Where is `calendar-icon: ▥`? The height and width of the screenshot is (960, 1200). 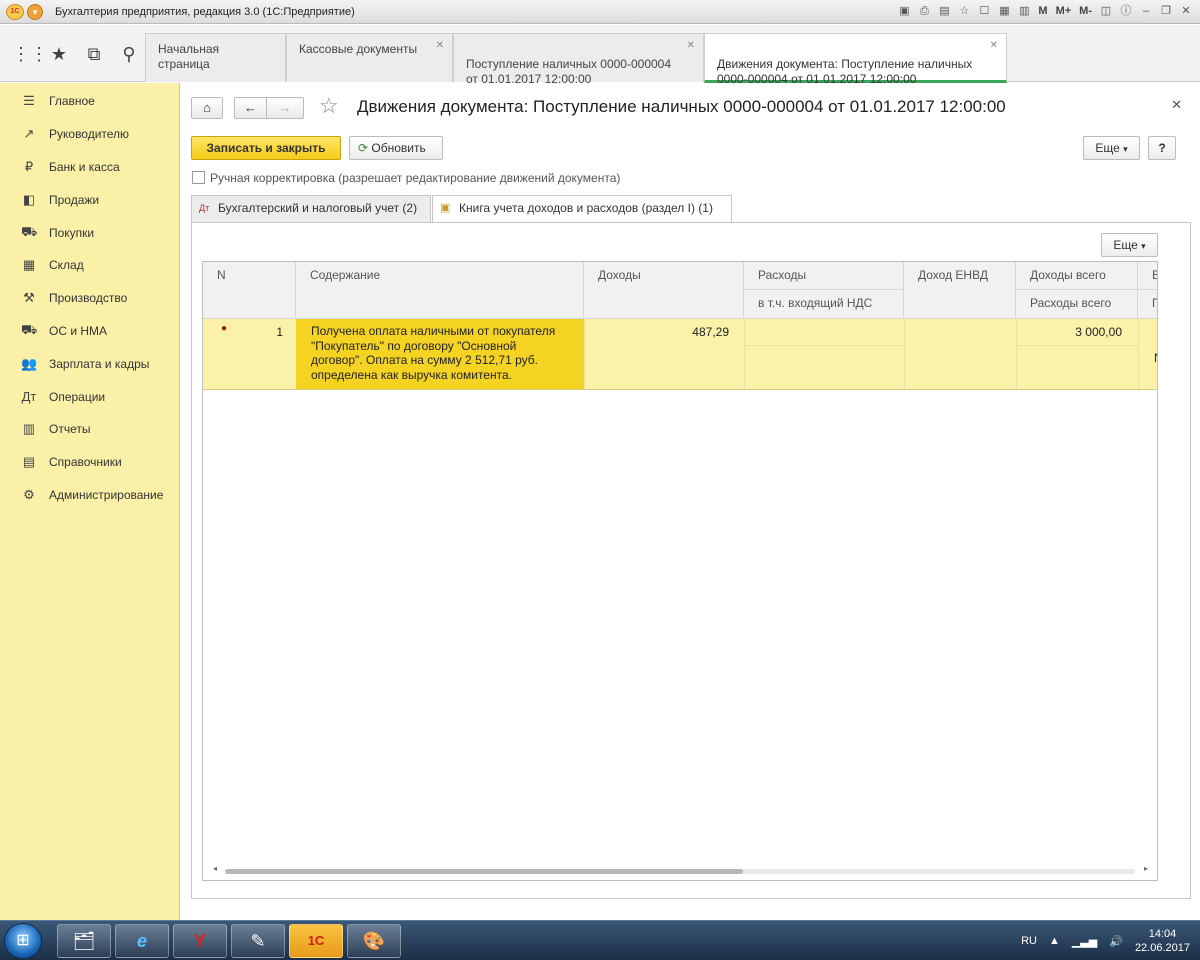
calendar-icon: ▥ is located at coordinates (1024, 11).